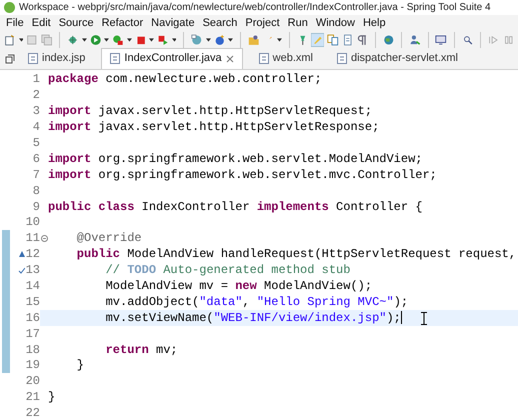 The height and width of the screenshot is (418, 518). I want to click on code-text: mv.addObject(, so click(152, 302).